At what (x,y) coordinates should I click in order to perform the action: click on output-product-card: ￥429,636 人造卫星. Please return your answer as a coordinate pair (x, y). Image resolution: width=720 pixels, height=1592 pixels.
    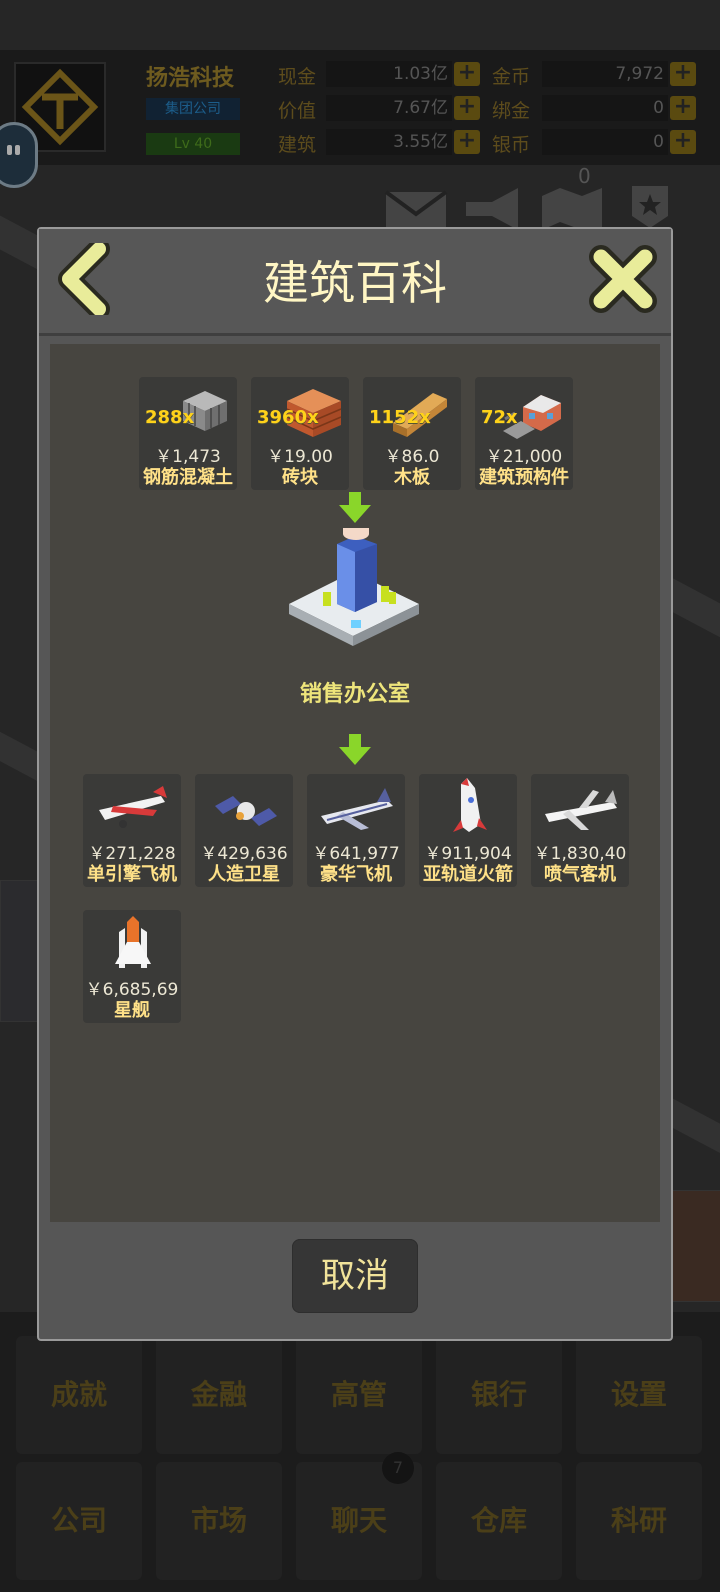
    Looking at the image, I should click on (244, 830).